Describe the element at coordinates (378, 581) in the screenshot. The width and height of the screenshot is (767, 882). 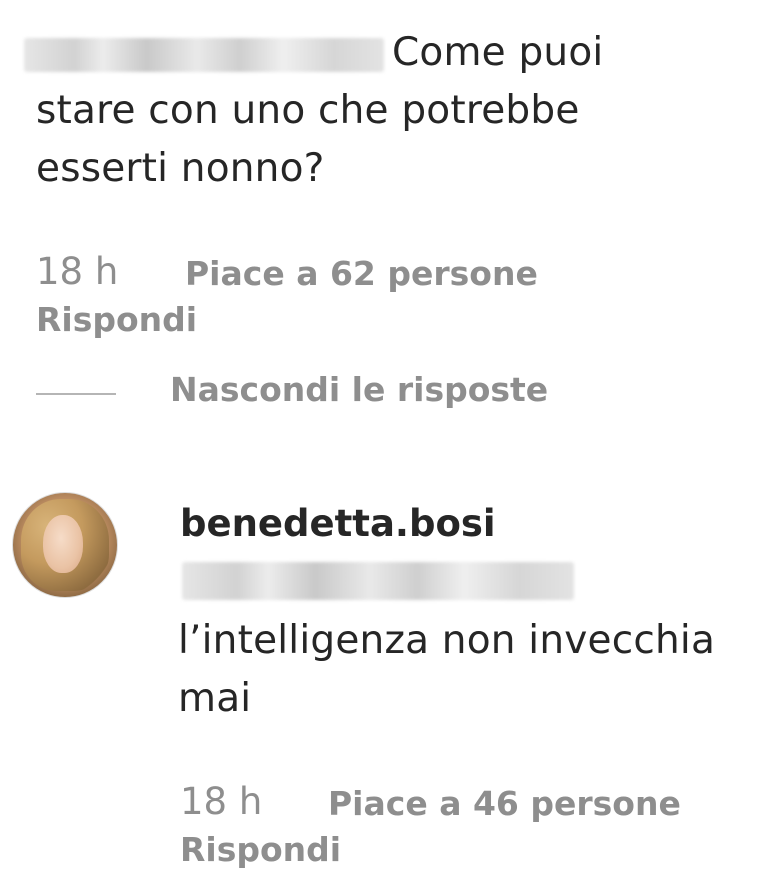
I see `blurred-mention` at that location.